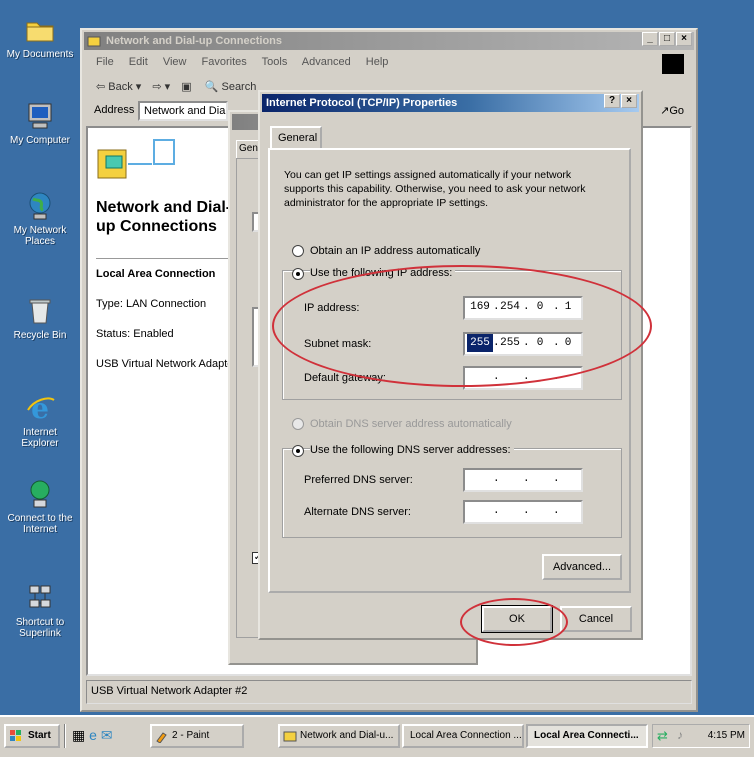 The image size is (754, 757). Describe the element at coordinates (166, 258) in the screenshot. I see `heading-divider` at that location.